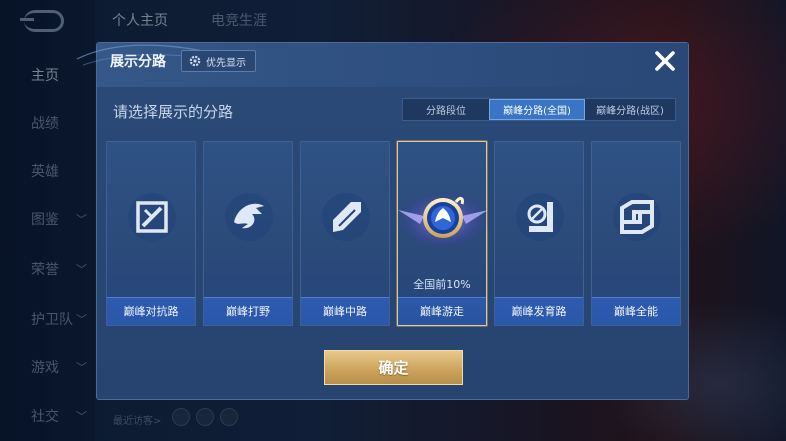 This screenshot has height=441, width=786. I want to click on lane-card-label: 巅峰中路, so click(345, 311).